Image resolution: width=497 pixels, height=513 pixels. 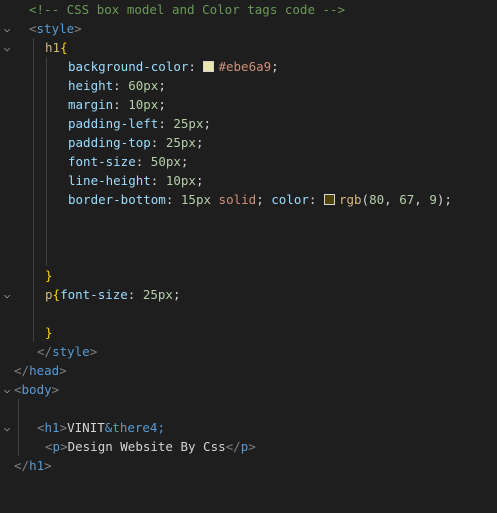 What do you see at coordinates (248, 104) in the screenshot?
I see `code-line: margin: 10px;` at bounding box center [248, 104].